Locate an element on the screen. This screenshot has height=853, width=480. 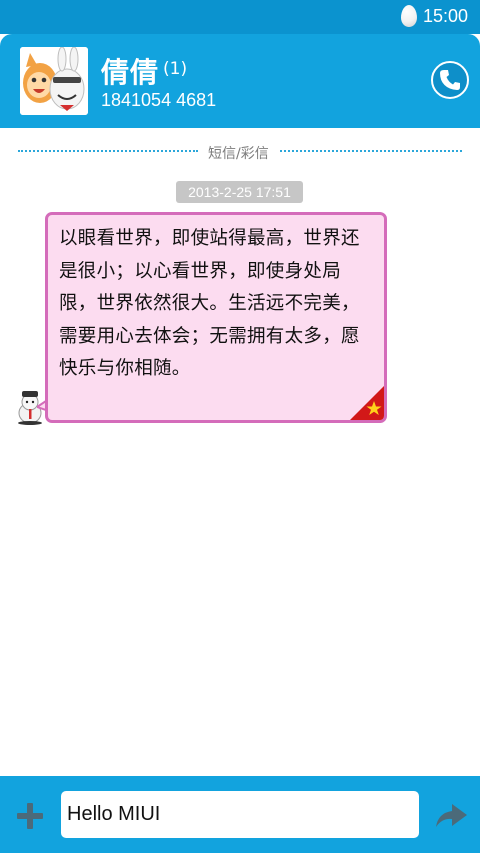
divider-line-right is located at coordinates (371, 151).